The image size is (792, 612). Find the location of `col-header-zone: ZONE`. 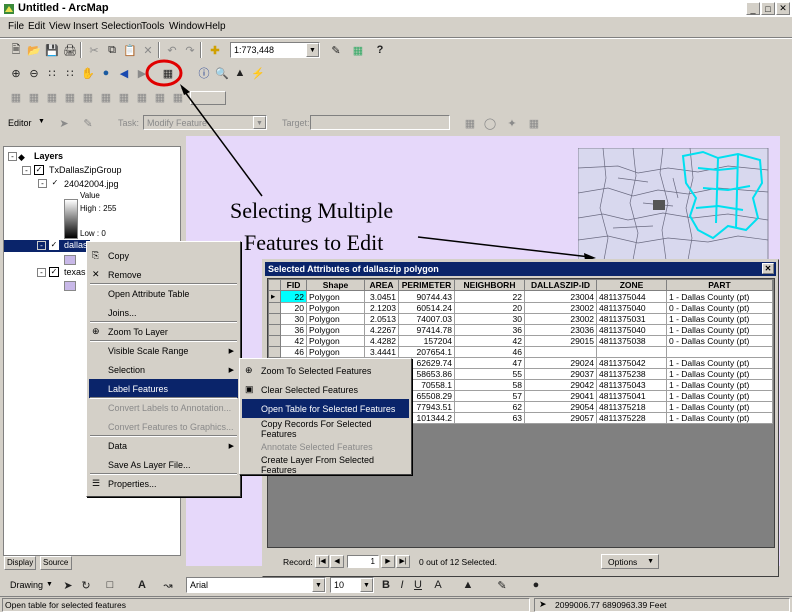

col-header-zone: ZONE is located at coordinates (631, 285).